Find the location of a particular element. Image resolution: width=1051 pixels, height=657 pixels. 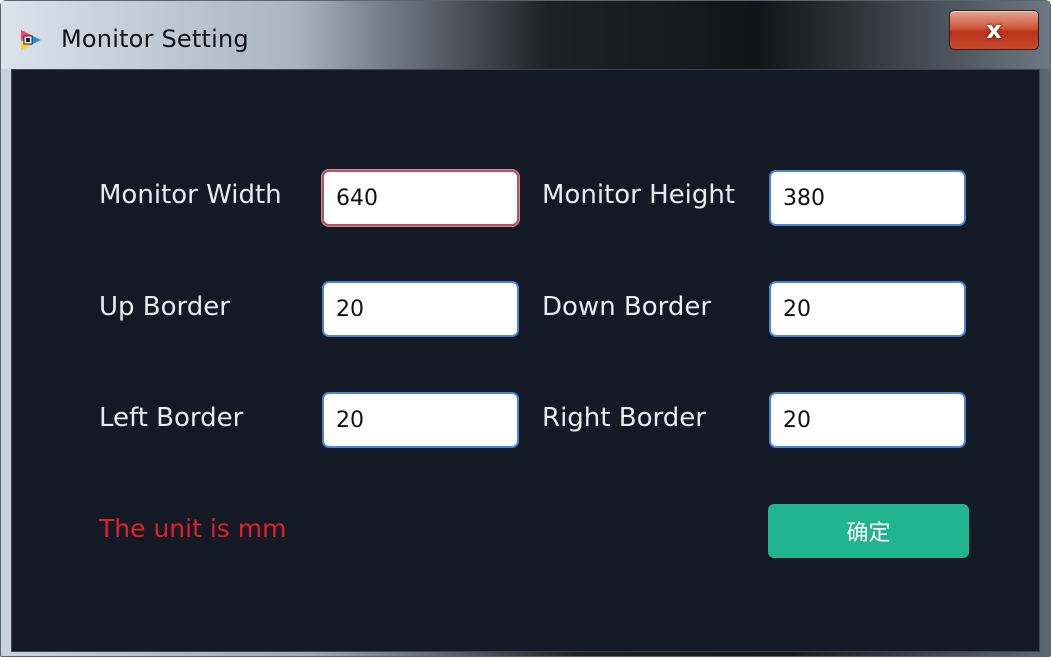

monitor-height-label: Monitor Height is located at coordinates (639, 195).